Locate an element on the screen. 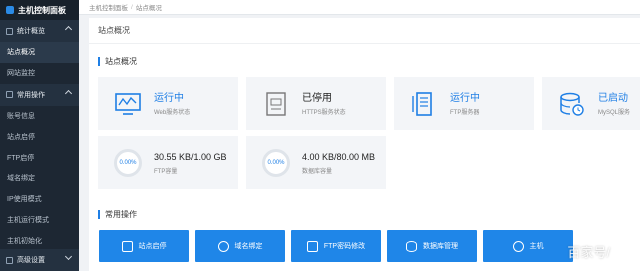 The height and width of the screenshot is (271, 640). sidebar-group-label: 常用操作 is located at coordinates (31, 95).